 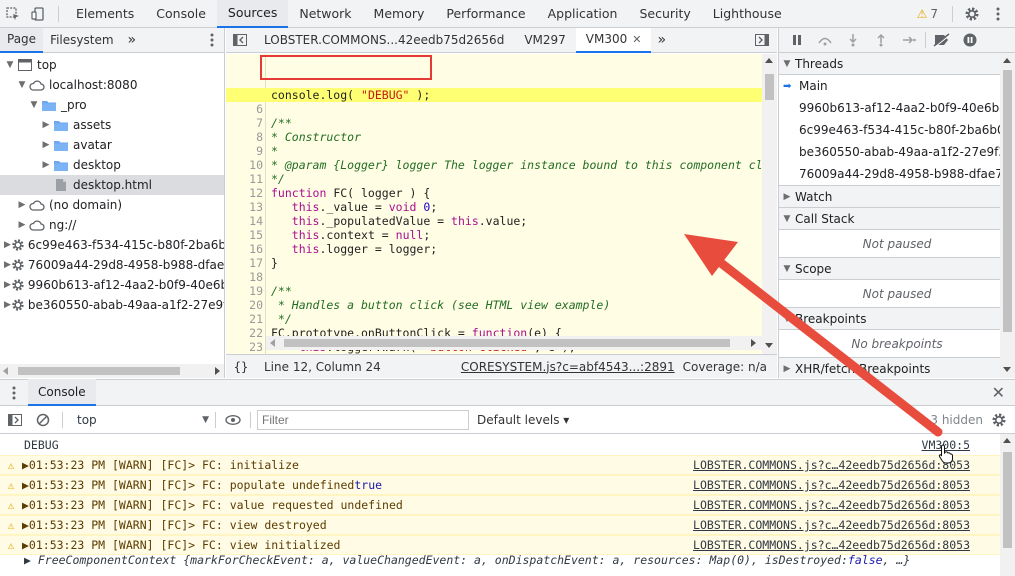 I want to click on editor-tab: LOBSTER.COMMONS...42eedb75d2656d, so click(x=384, y=40).